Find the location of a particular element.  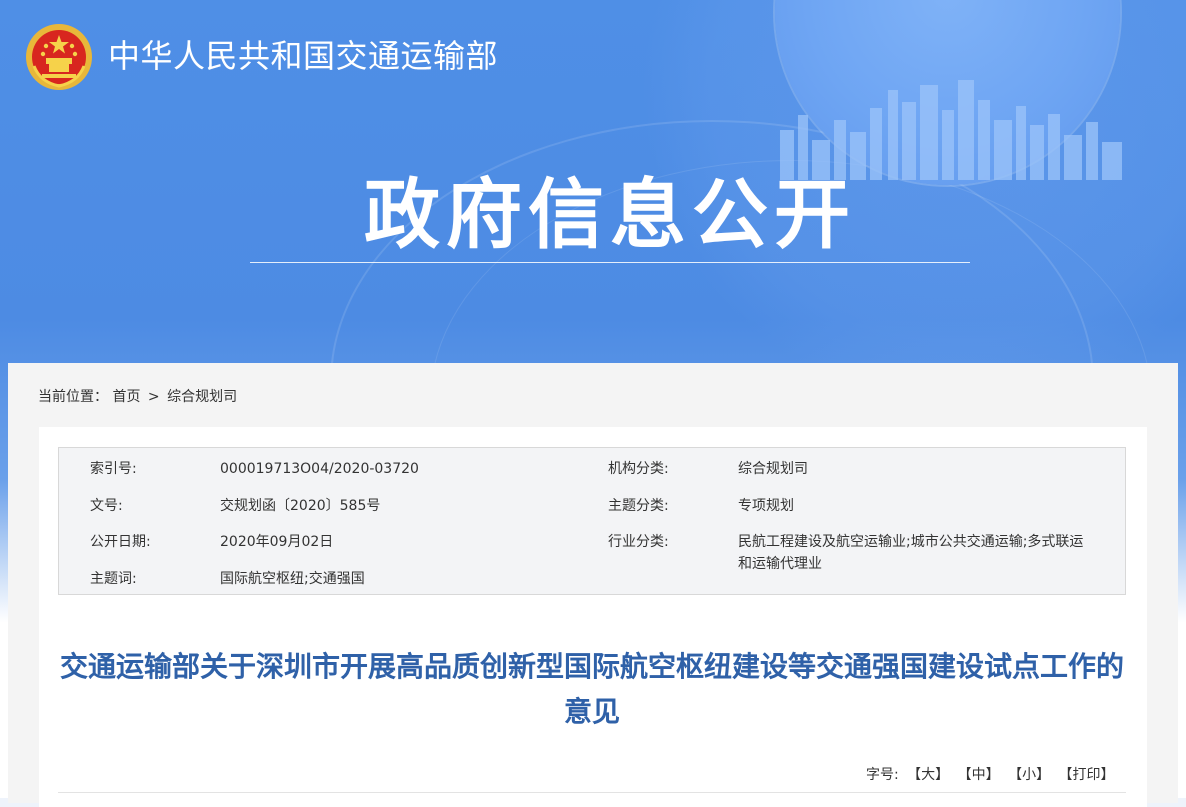

topic-label: 主题分类: is located at coordinates (638, 506).